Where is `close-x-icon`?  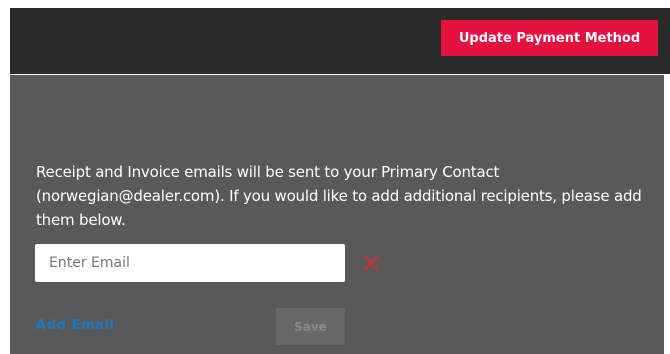
close-x-icon is located at coordinates (371, 263).